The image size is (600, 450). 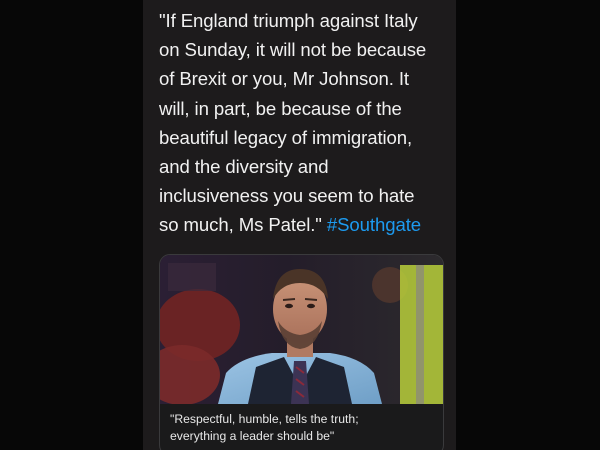 I want to click on blurred-background-shape, so click(x=192, y=277).